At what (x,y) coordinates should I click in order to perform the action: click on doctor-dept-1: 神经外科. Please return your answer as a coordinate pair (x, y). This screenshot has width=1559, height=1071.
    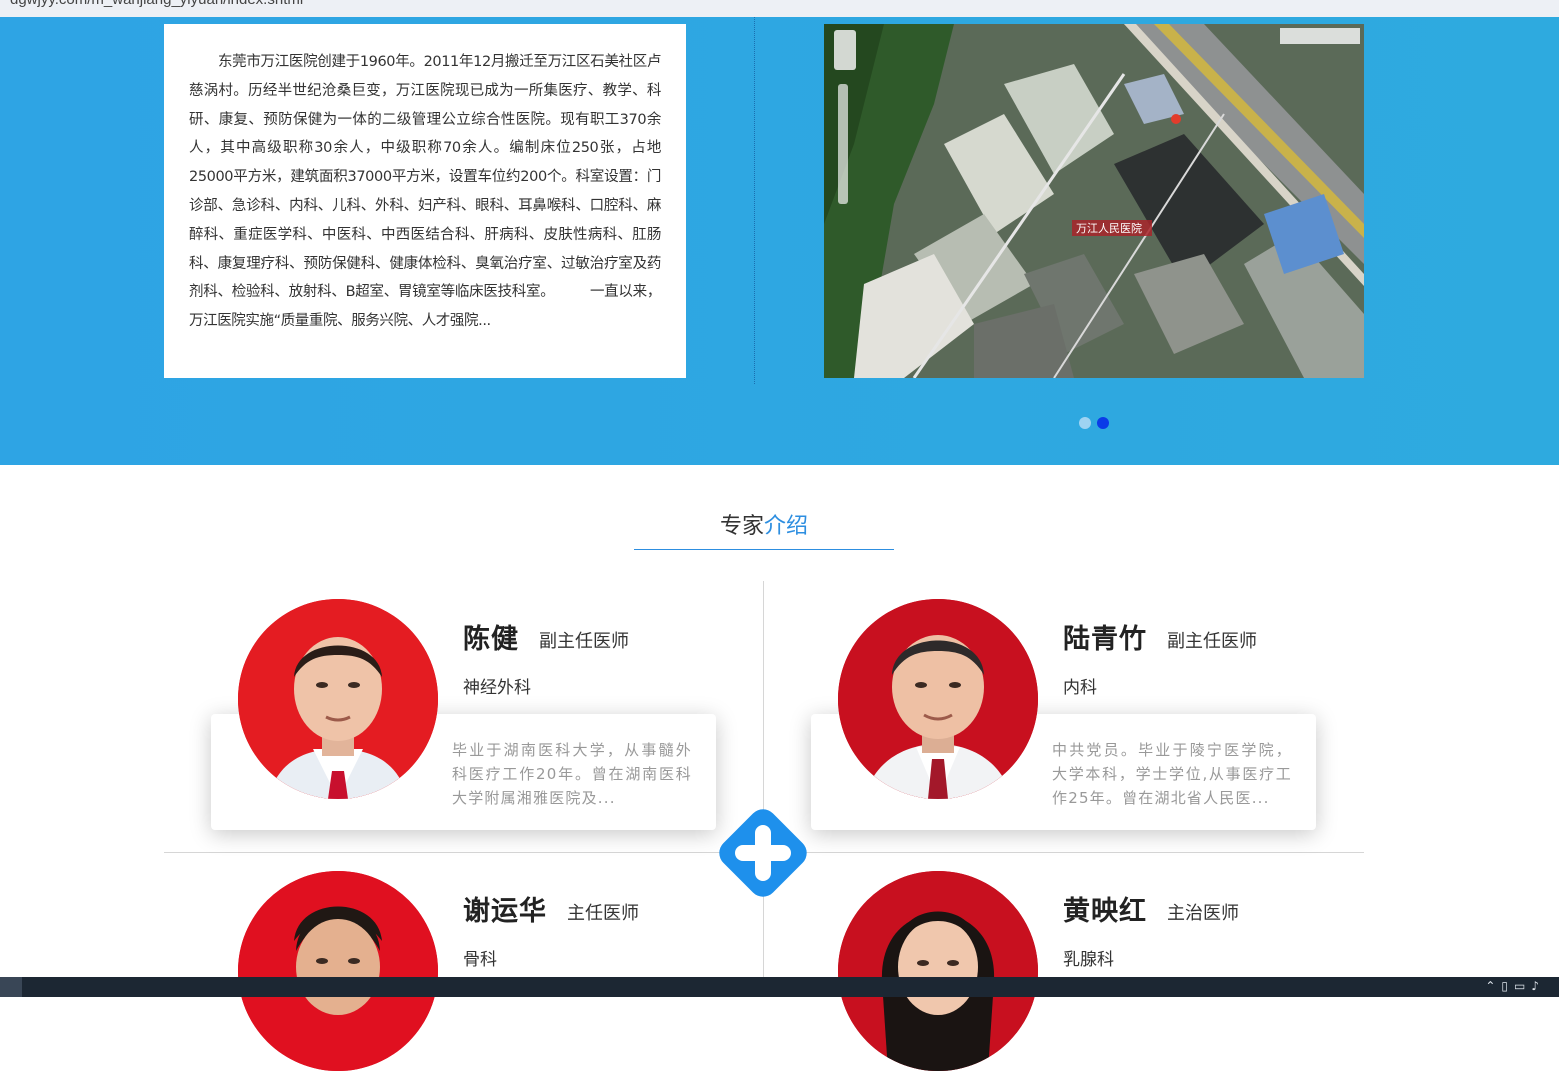
    Looking at the image, I should click on (497, 688).